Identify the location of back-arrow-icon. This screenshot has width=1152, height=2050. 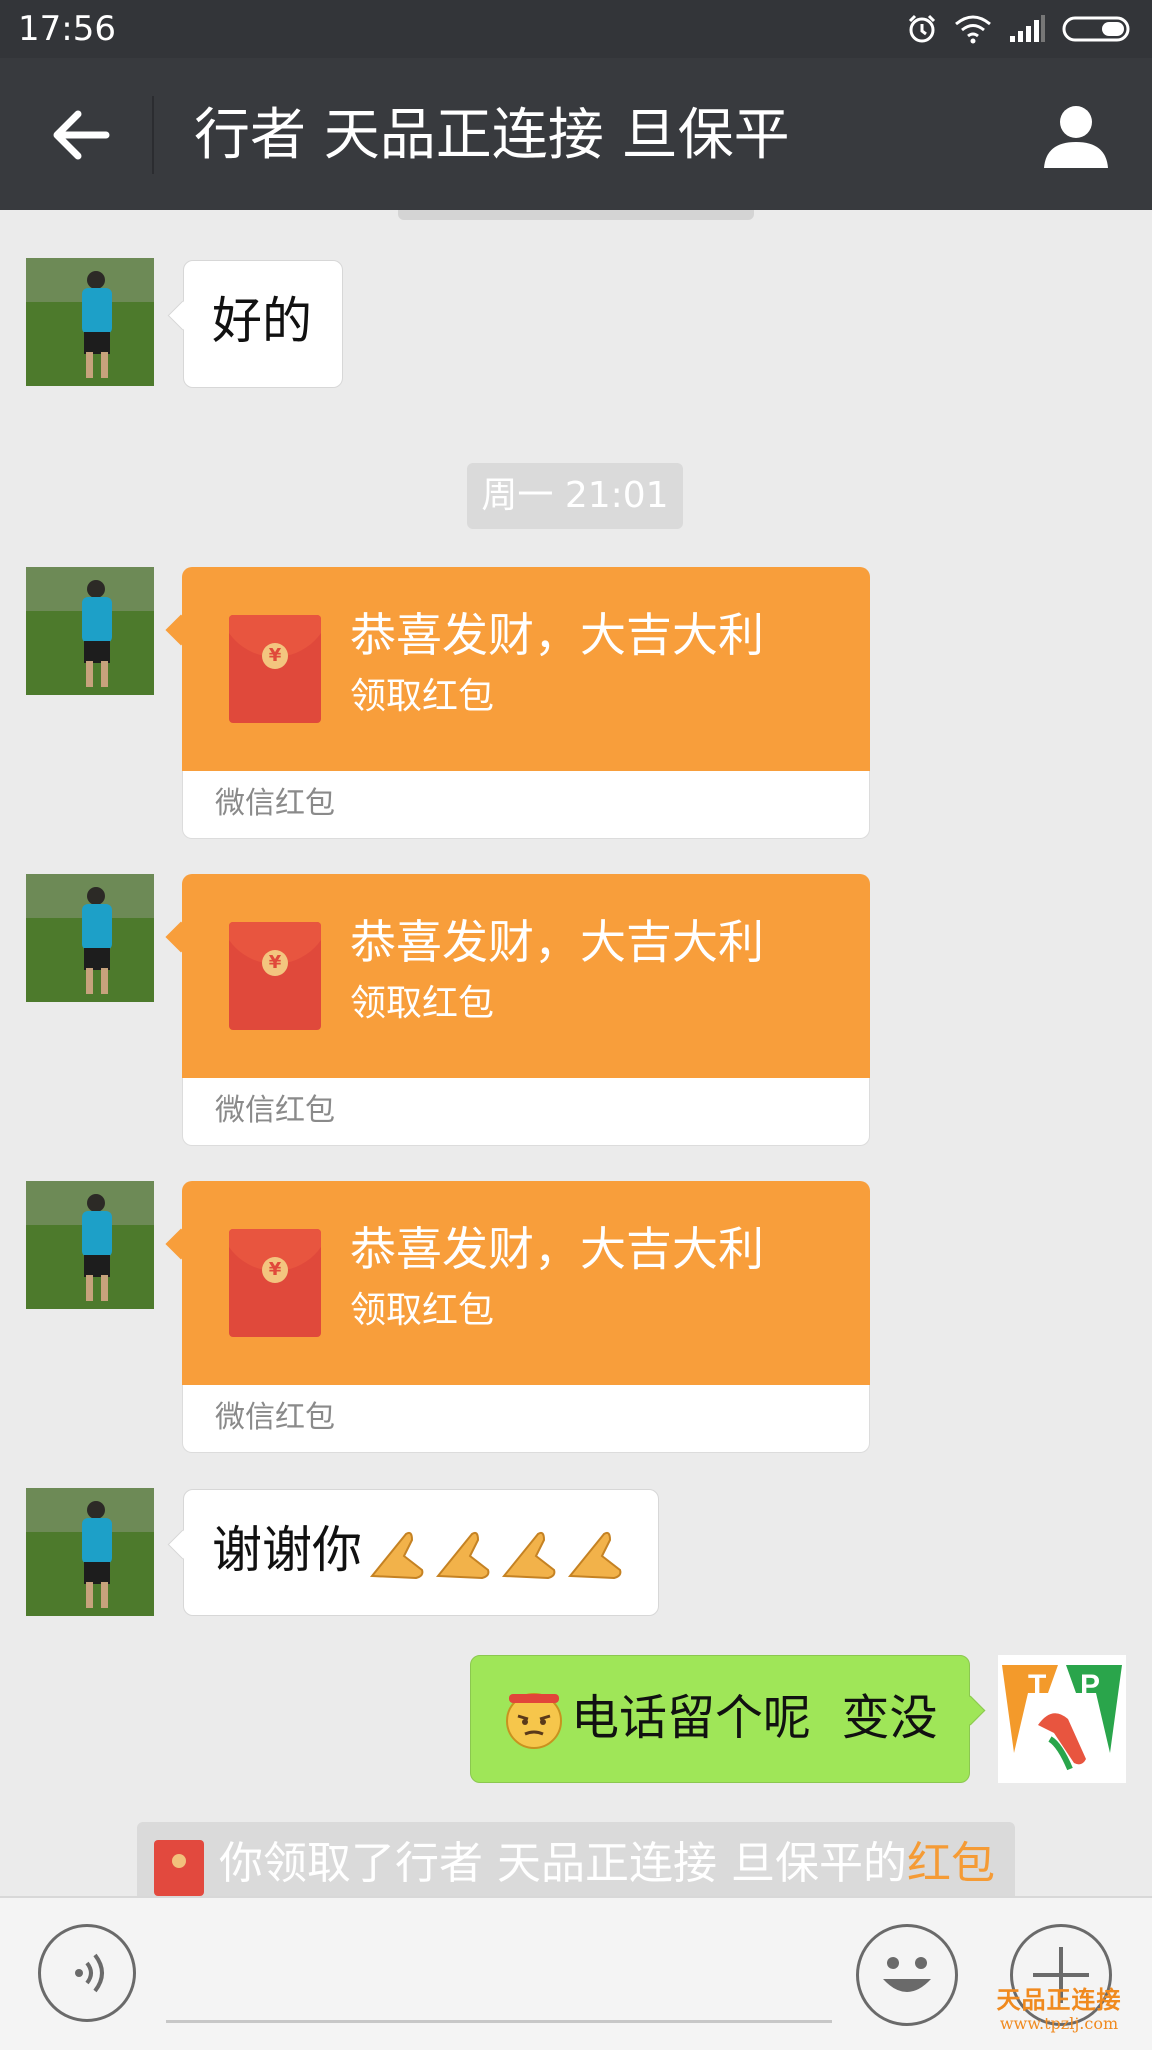
(81, 135).